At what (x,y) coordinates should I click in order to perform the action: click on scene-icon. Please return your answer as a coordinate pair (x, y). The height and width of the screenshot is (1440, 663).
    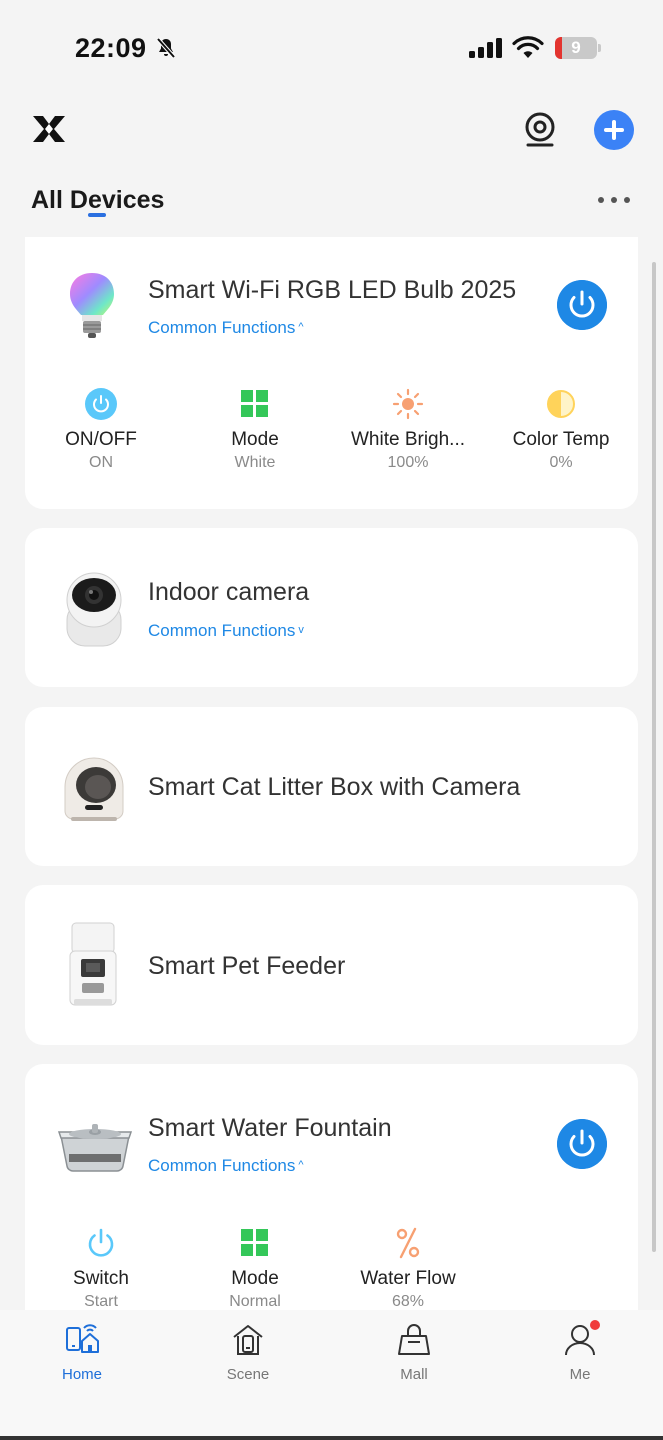
    Looking at the image, I should click on (248, 1340).